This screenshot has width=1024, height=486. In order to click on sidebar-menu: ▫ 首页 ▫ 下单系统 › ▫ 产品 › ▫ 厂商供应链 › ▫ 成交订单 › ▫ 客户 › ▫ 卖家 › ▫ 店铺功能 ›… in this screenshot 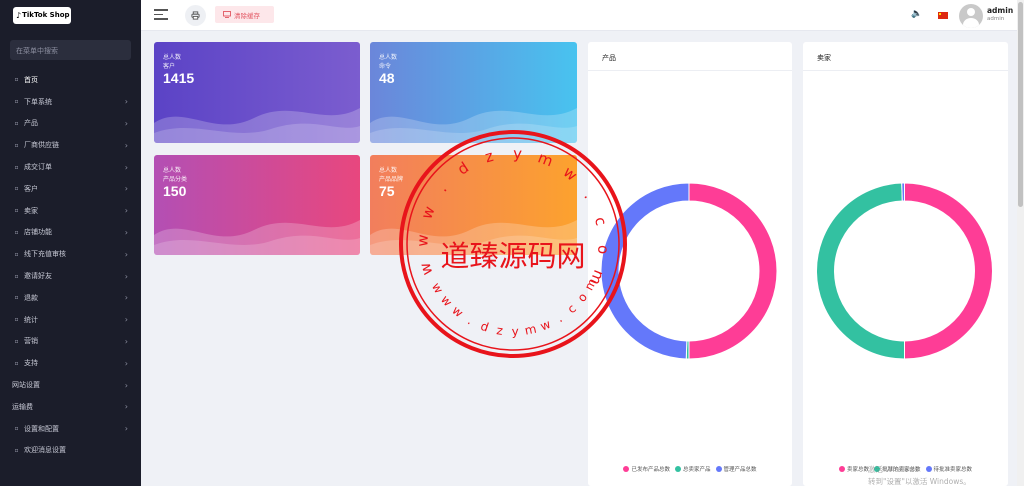, I will do `click(70, 265)`.